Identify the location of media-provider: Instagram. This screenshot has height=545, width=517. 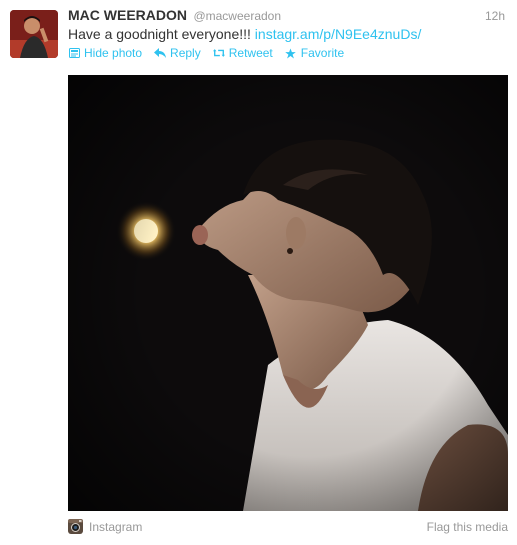
(105, 526).